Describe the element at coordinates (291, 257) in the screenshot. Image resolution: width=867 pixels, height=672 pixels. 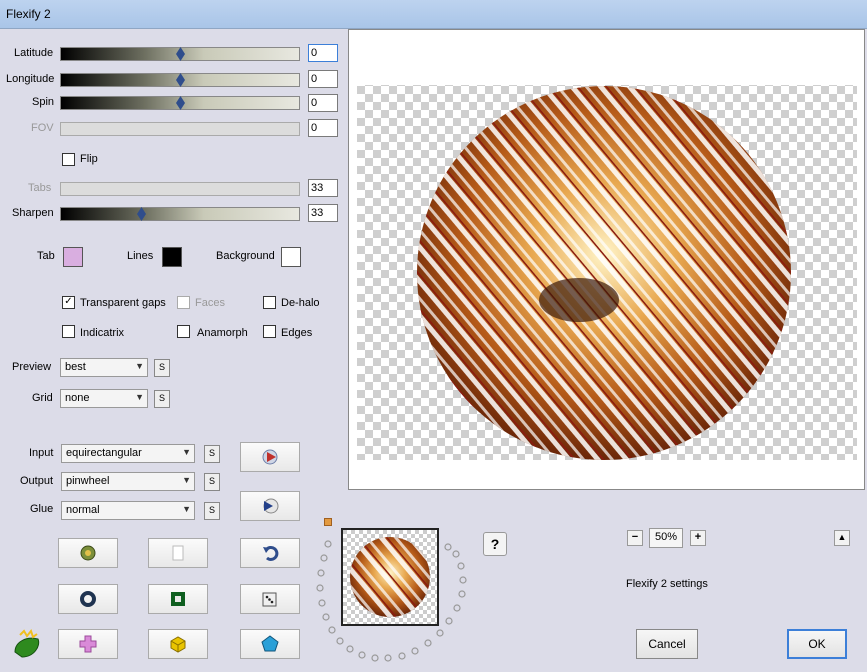
I see `background-color-swatch` at that location.